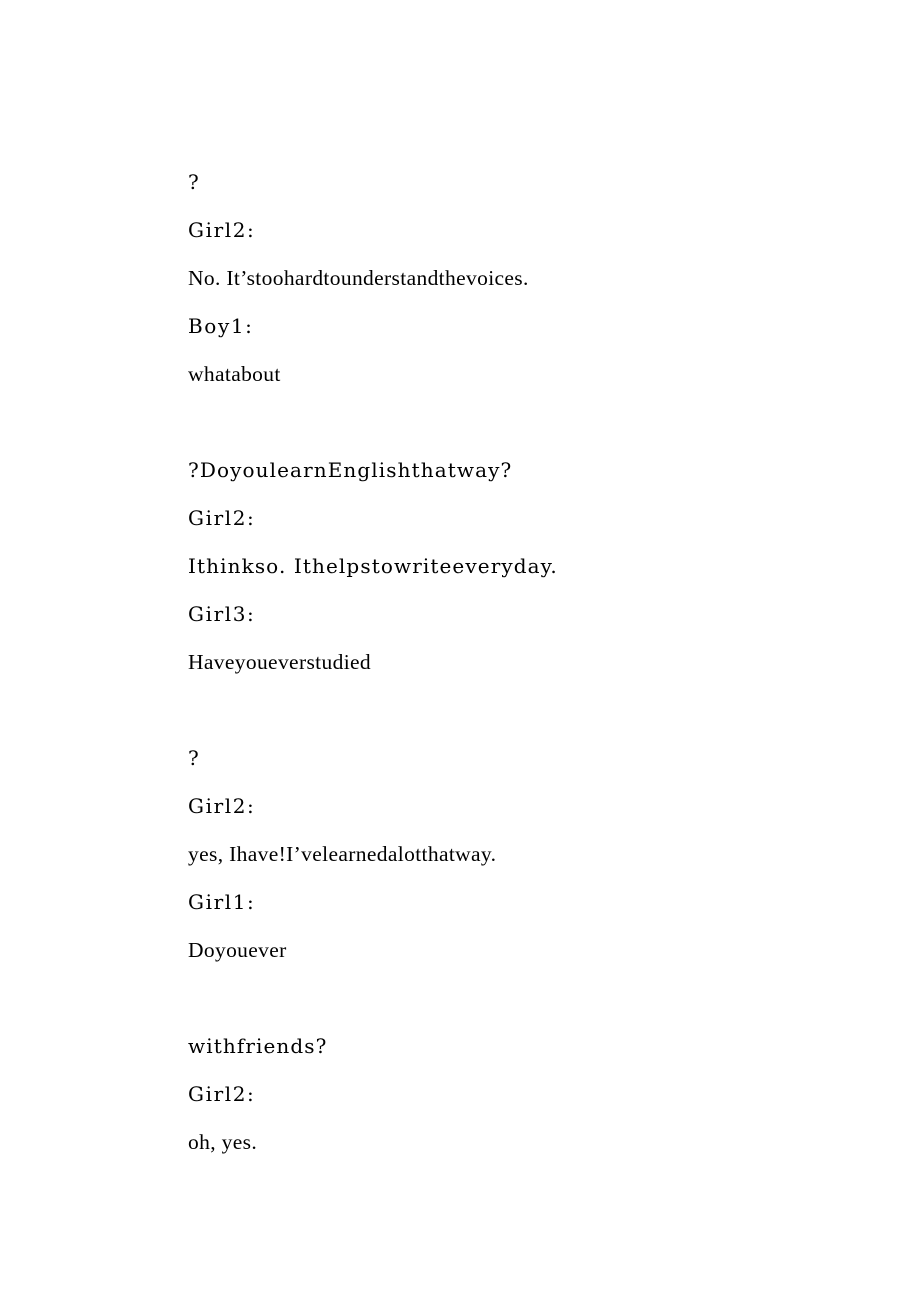 This screenshot has width=920, height=1302. Describe the element at coordinates (237, 950) in the screenshot. I see `dialogue-line: Doyouever` at that location.